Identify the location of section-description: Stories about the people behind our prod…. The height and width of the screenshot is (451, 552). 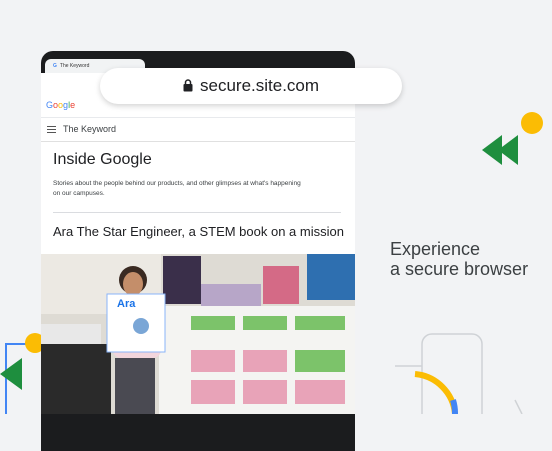
(177, 188).